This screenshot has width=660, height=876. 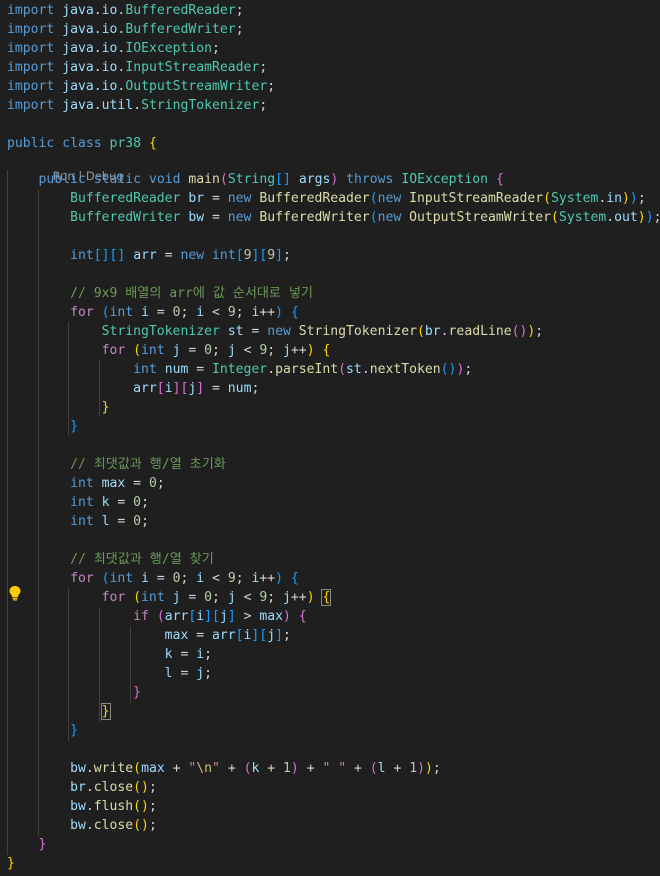 What do you see at coordinates (153, 616) in the screenshot?
I see `code-line: if (arr[i][j] > max) {` at bounding box center [153, 616].